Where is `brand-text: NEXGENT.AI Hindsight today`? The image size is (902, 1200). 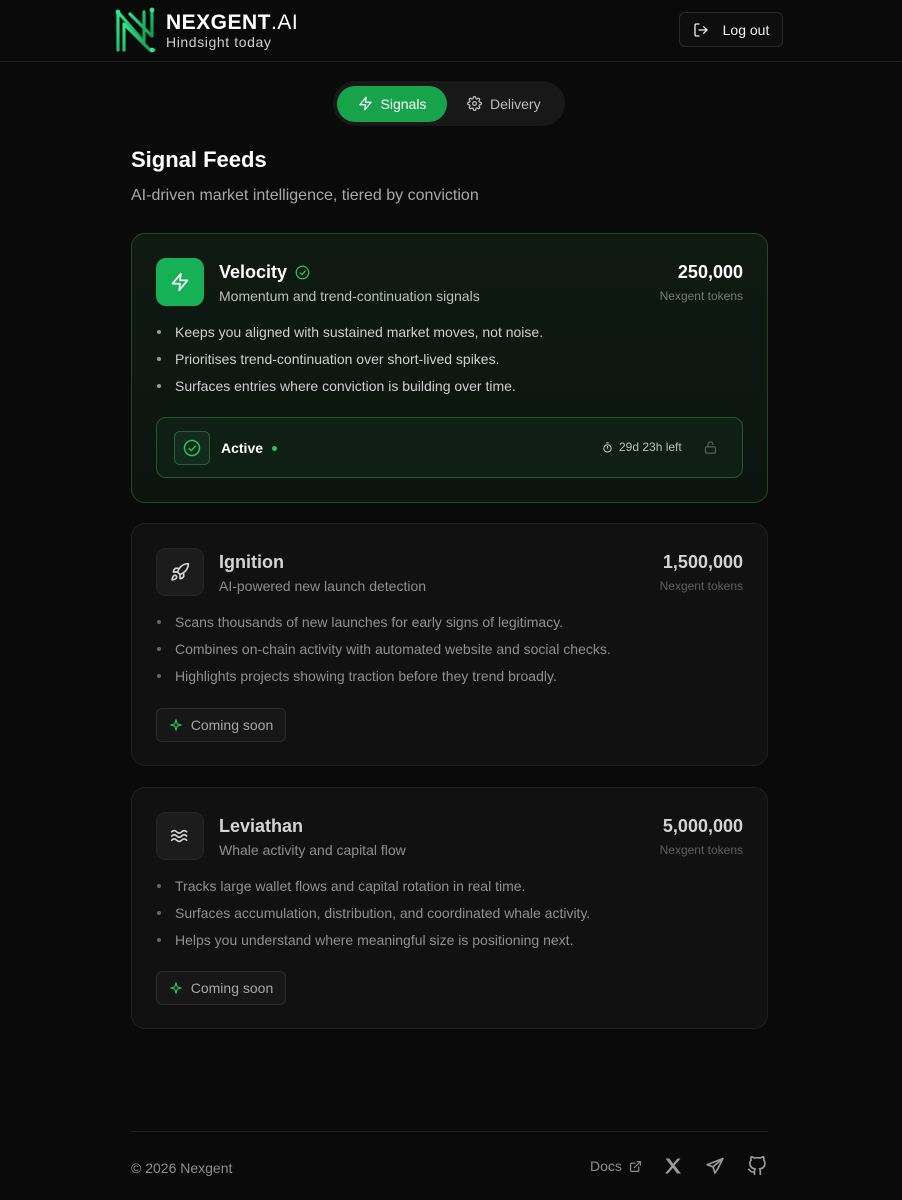
brand-text: NEXGENT.AI Hindsight today is located at coordinates (232, 30).